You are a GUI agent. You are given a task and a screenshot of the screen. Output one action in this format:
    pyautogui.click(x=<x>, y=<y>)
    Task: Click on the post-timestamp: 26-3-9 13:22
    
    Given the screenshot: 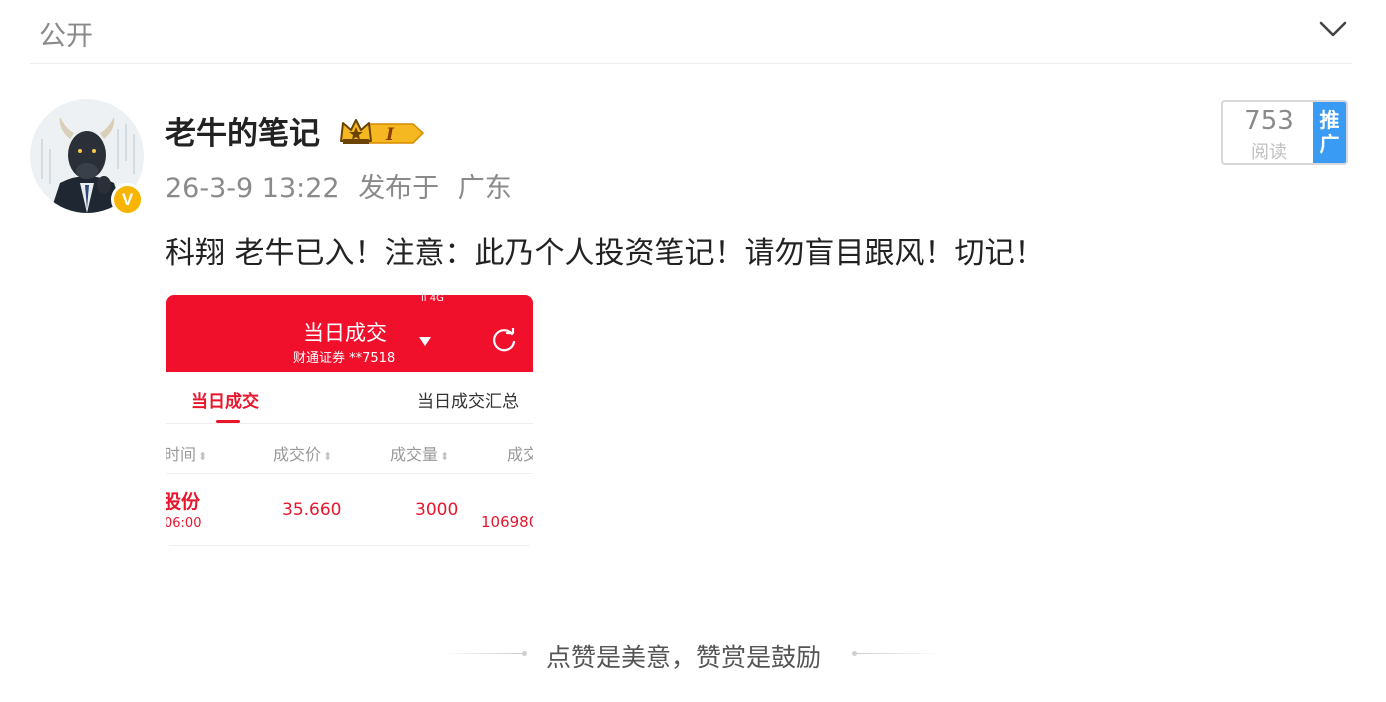 What is the action you would take?
    pyautogui.click(x=252, y=188)
    